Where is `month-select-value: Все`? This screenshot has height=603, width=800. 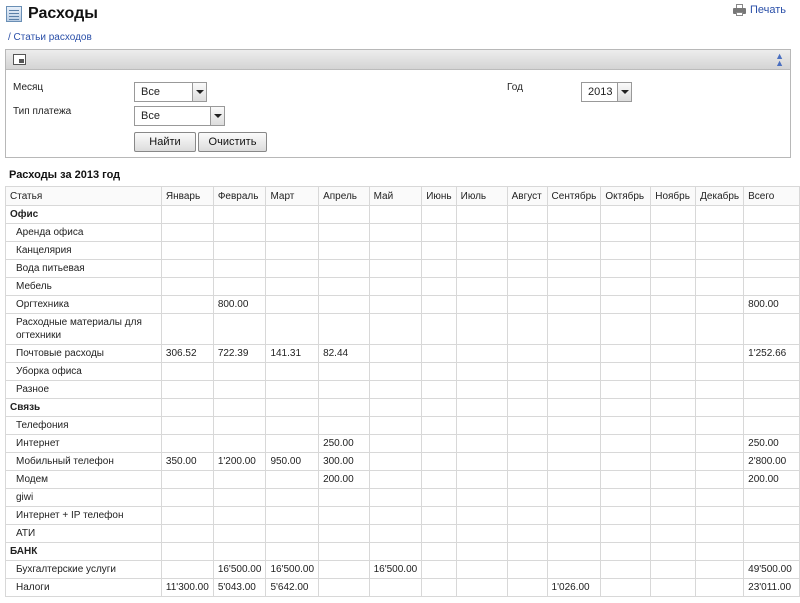
month-select-value: Все is located at coordinates (150, 92).